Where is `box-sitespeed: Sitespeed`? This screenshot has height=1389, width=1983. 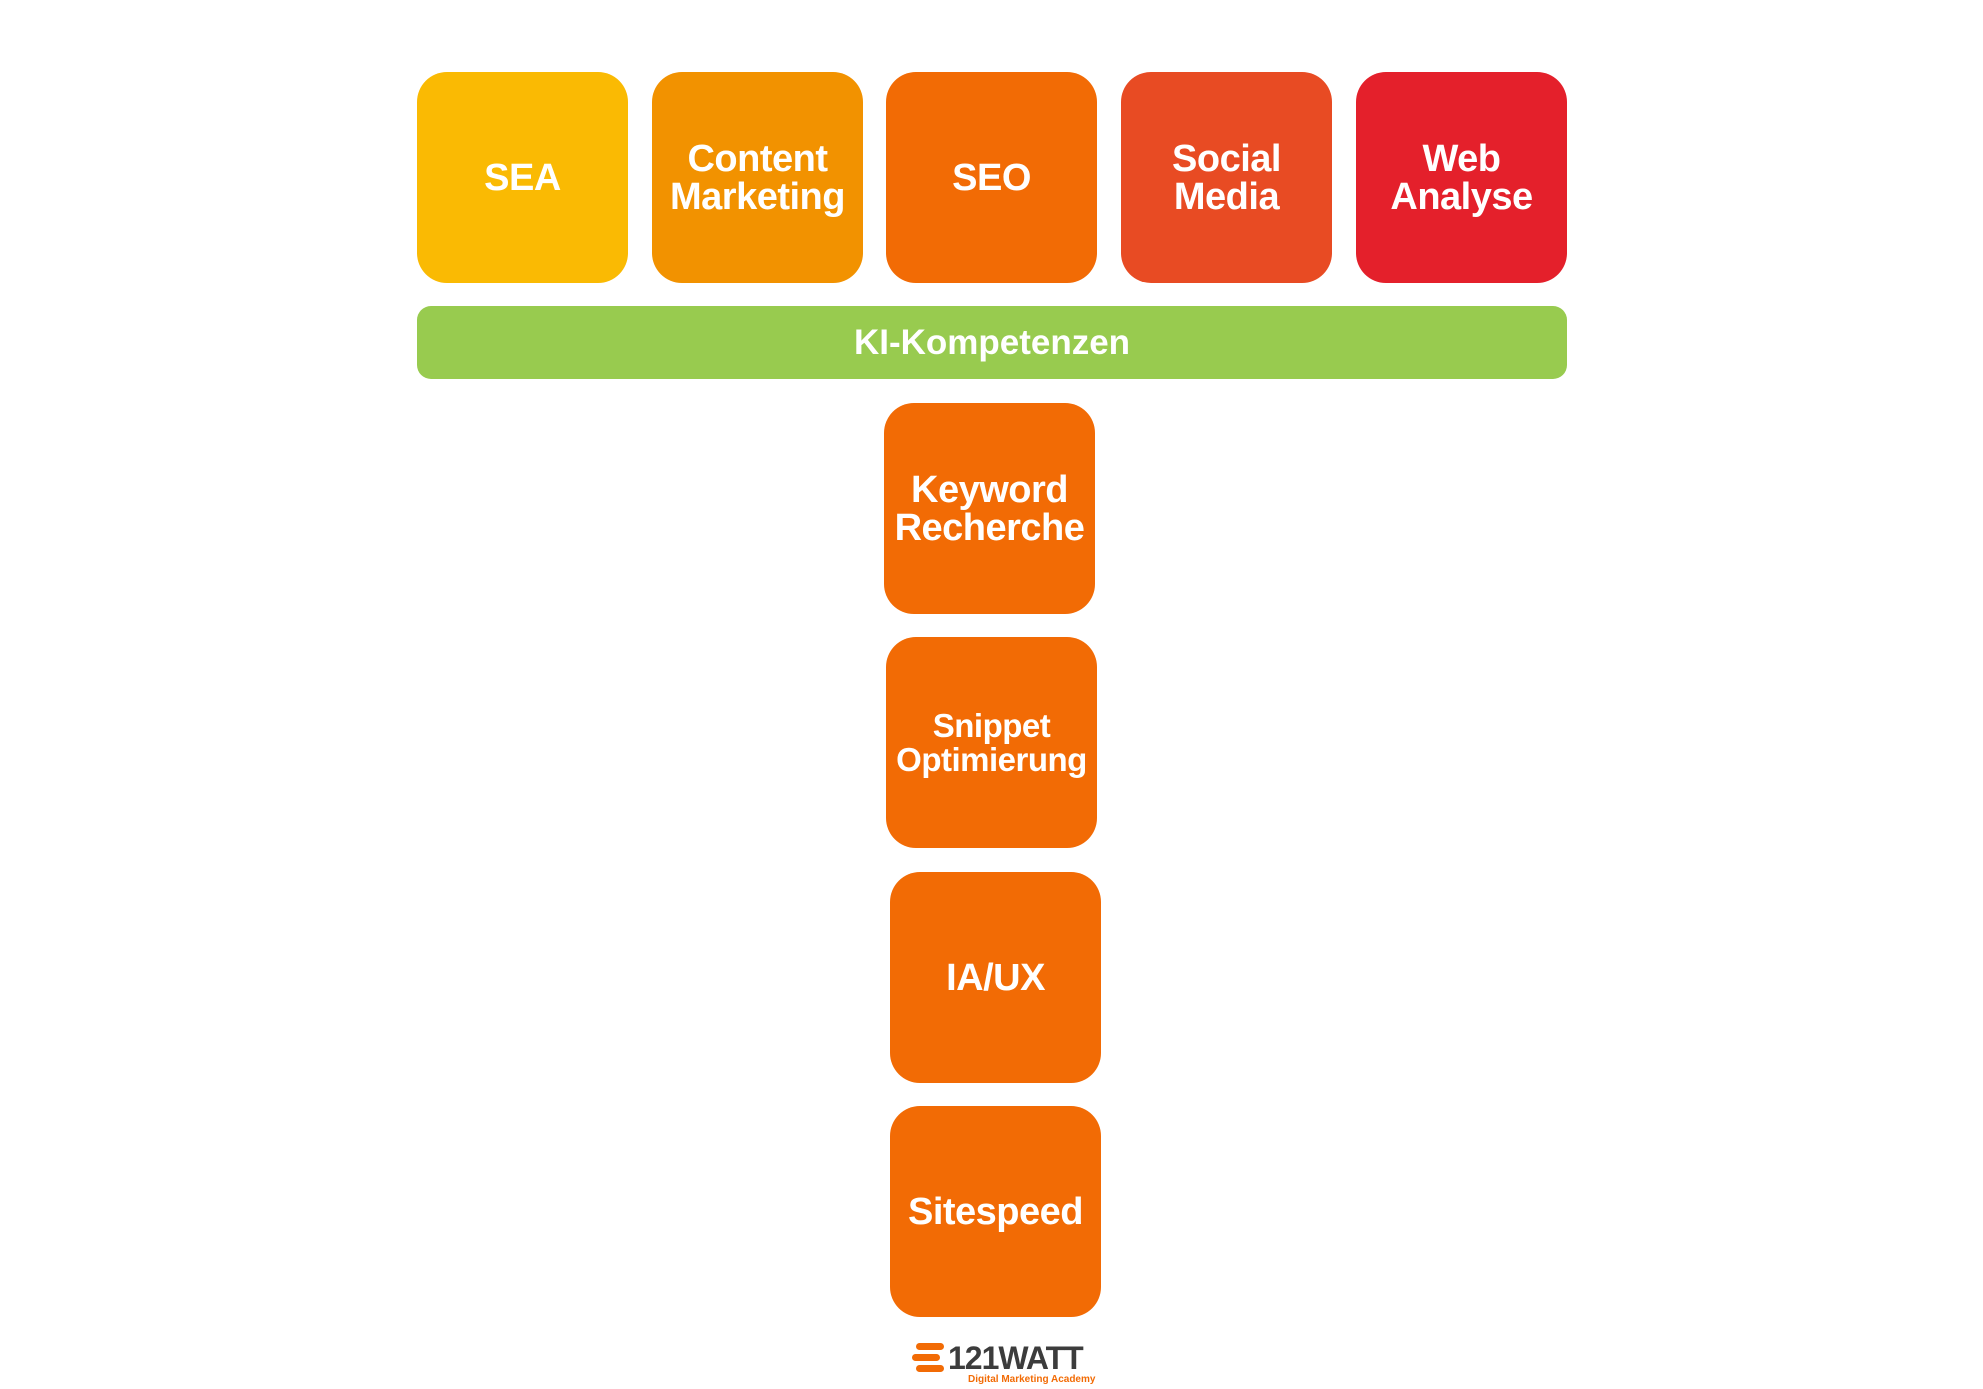
box-sitespeed: Sitespeed is located at coordinates (995, 1211).